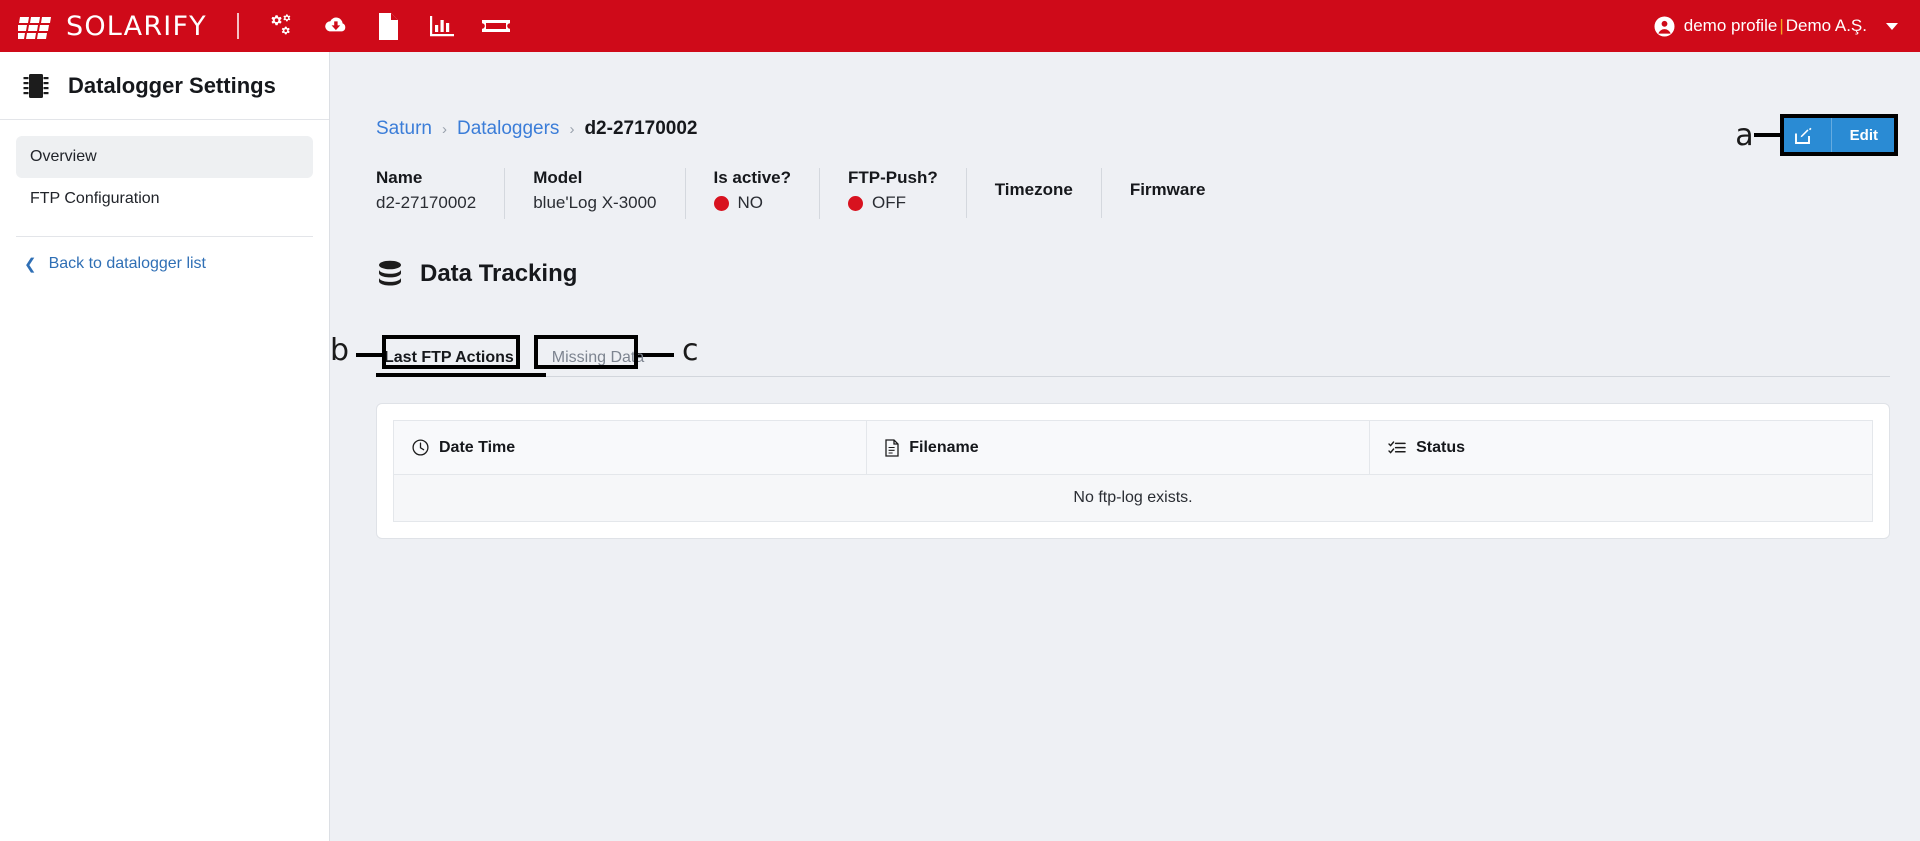 This screenshot has width=1920, height=841. I want to click on table-header: Date Time Filename Status, so click(1132, 447).